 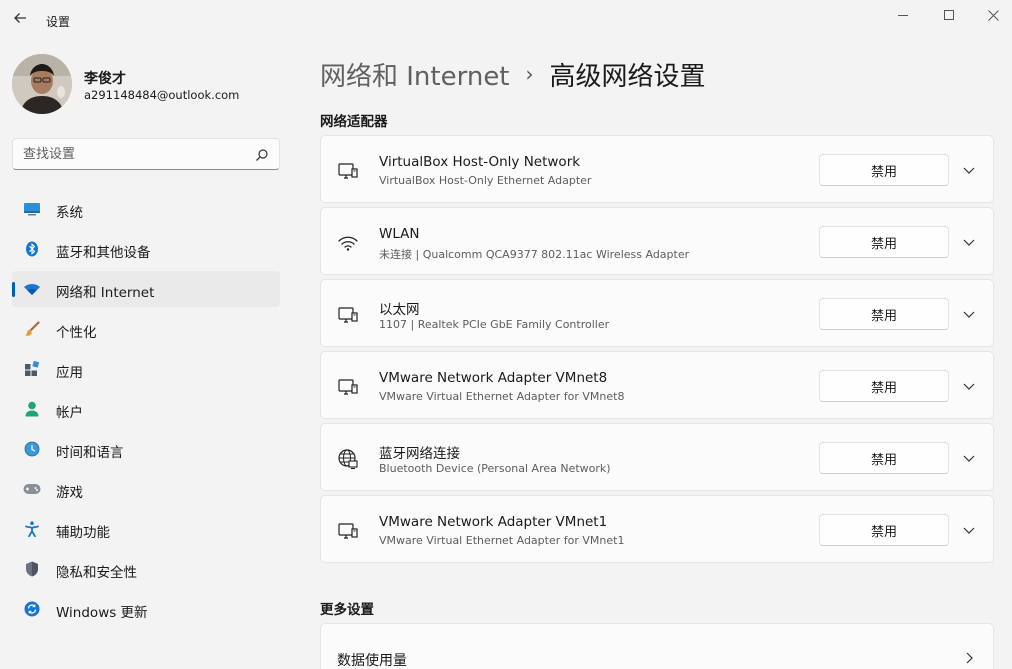 I want to click on minimize-button, so click(x=903, y=15).